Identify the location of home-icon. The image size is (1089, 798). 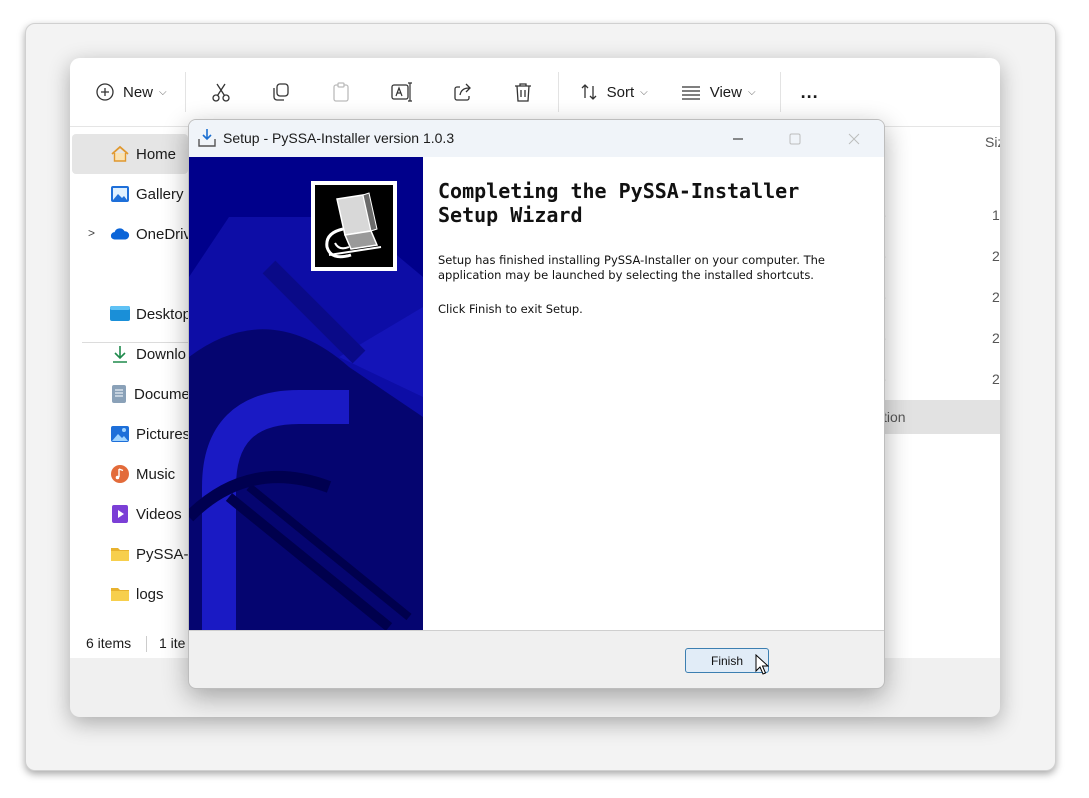
(120, 154).